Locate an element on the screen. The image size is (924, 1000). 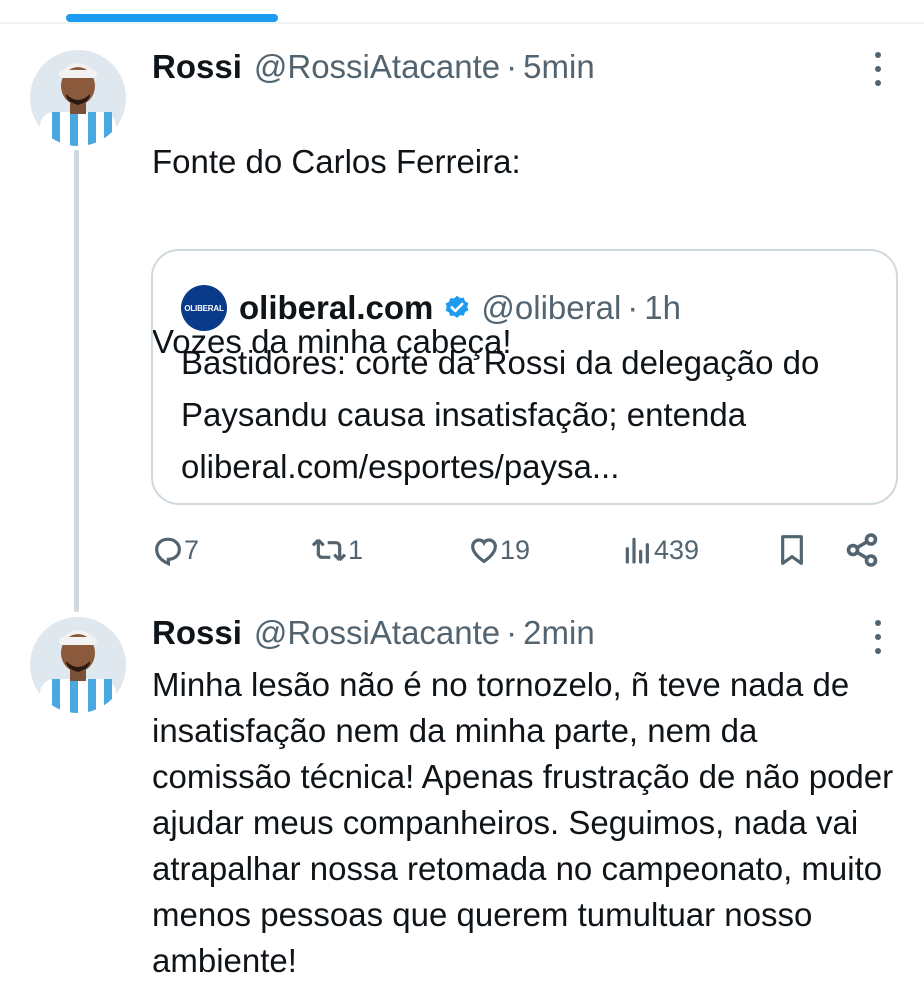
retweet-icon is located at coordinates (329, 550).